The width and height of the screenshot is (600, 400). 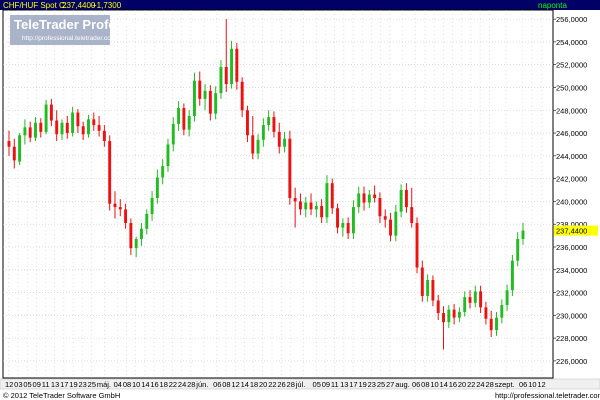 I want to click on x-tick-label: 03, so click(x=18, y=384).